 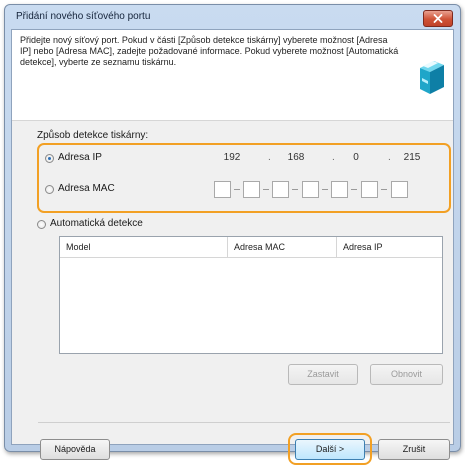 I want to click on ip-address-label: Adresa IP, so click(x=80, y=157).